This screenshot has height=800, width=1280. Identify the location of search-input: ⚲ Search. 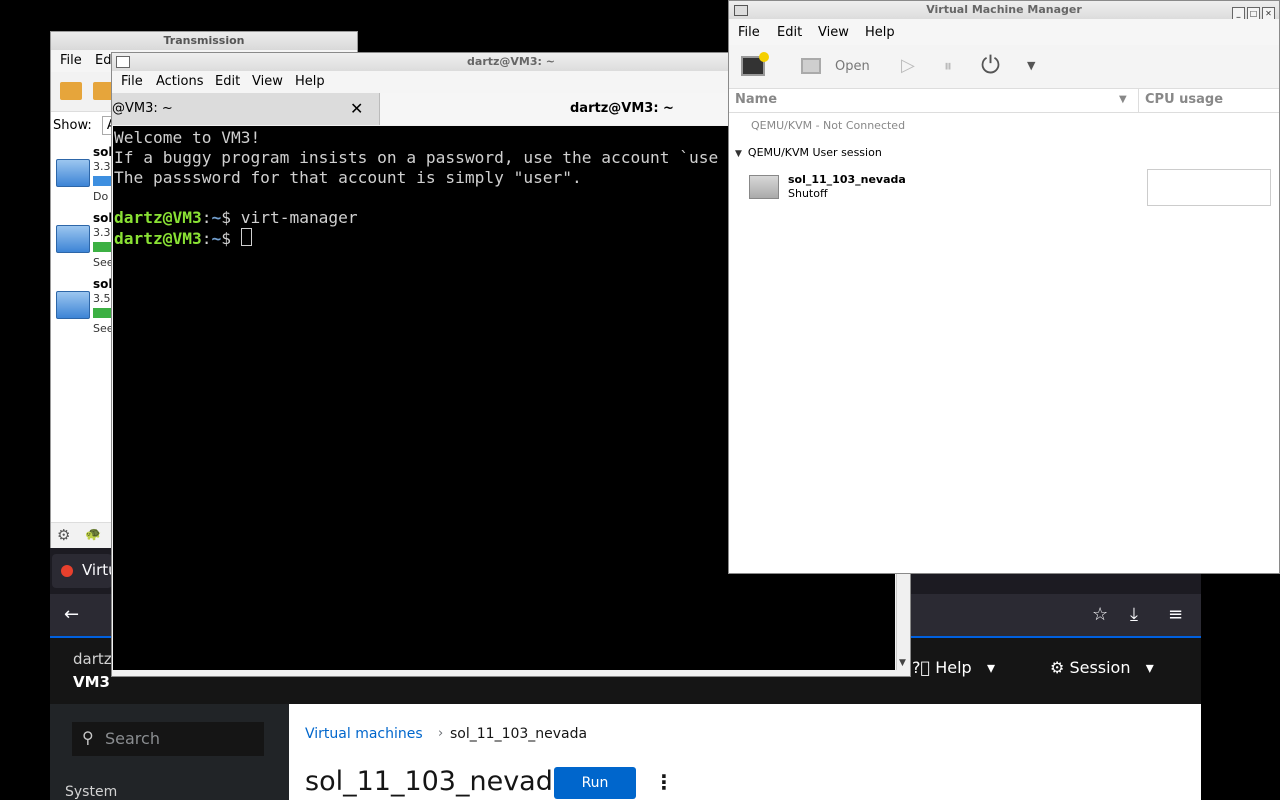
(168, 739).